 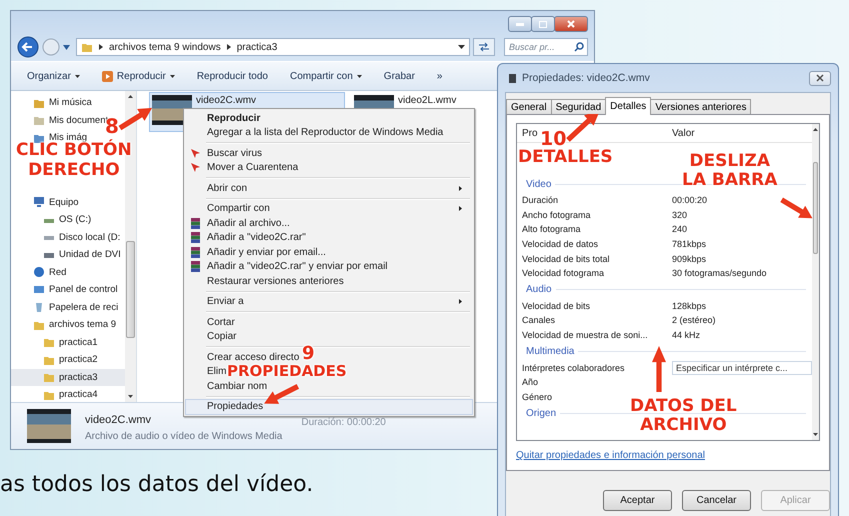 I want to click on annotation-label: DETALLES, so click(x=565, y=157).